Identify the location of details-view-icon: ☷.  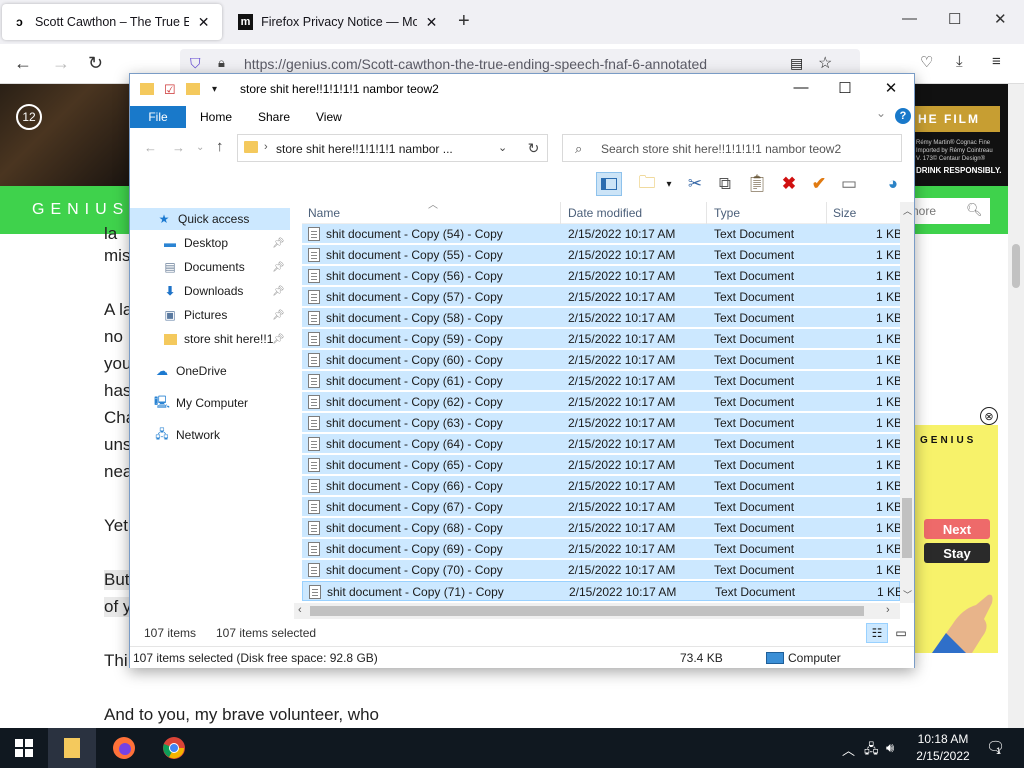
(877, 633).